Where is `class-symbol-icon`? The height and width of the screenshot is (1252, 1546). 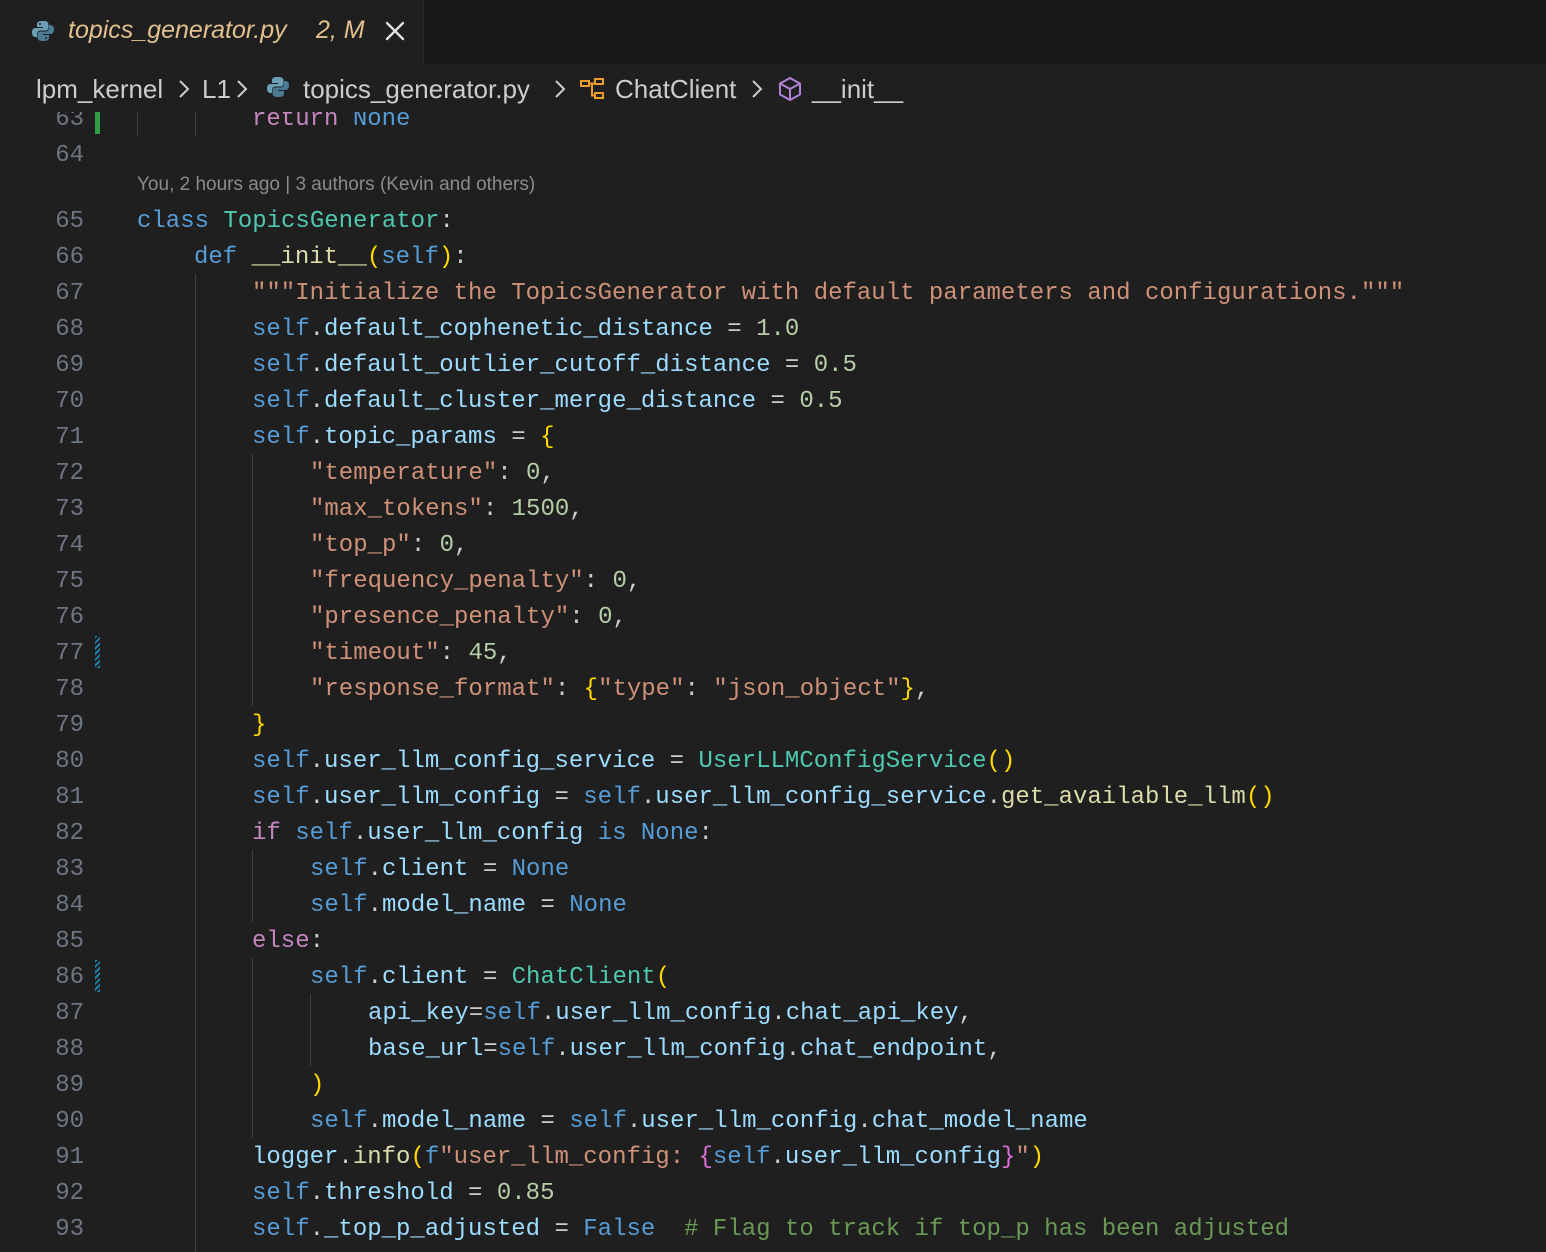
class-symbol-icon is located at coordinates (592, 88).